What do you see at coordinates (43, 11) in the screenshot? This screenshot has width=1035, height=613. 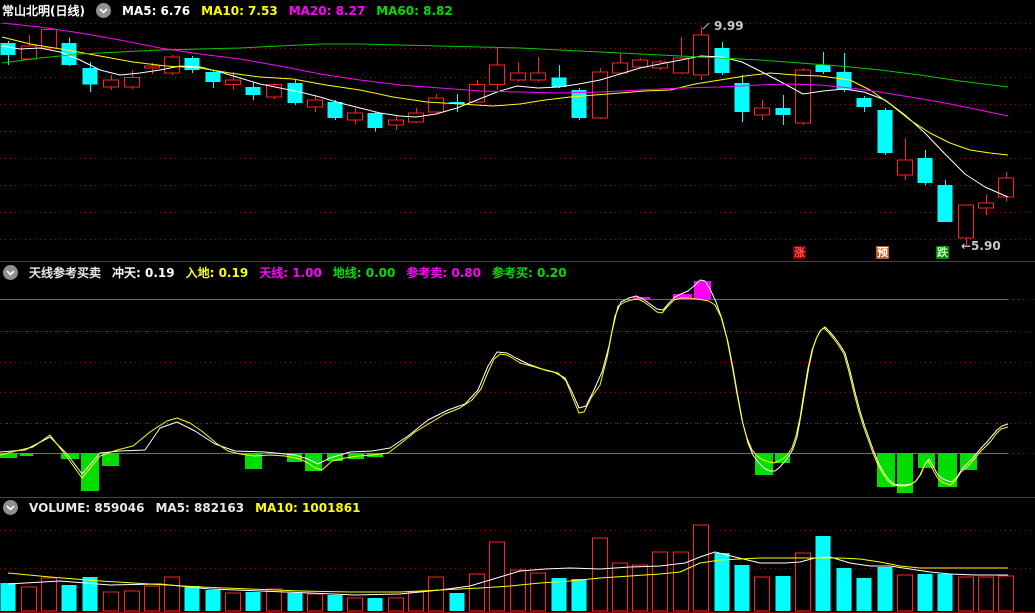 I see `stock-title: 常山北明(日线)` at bounding box center [43, 11].